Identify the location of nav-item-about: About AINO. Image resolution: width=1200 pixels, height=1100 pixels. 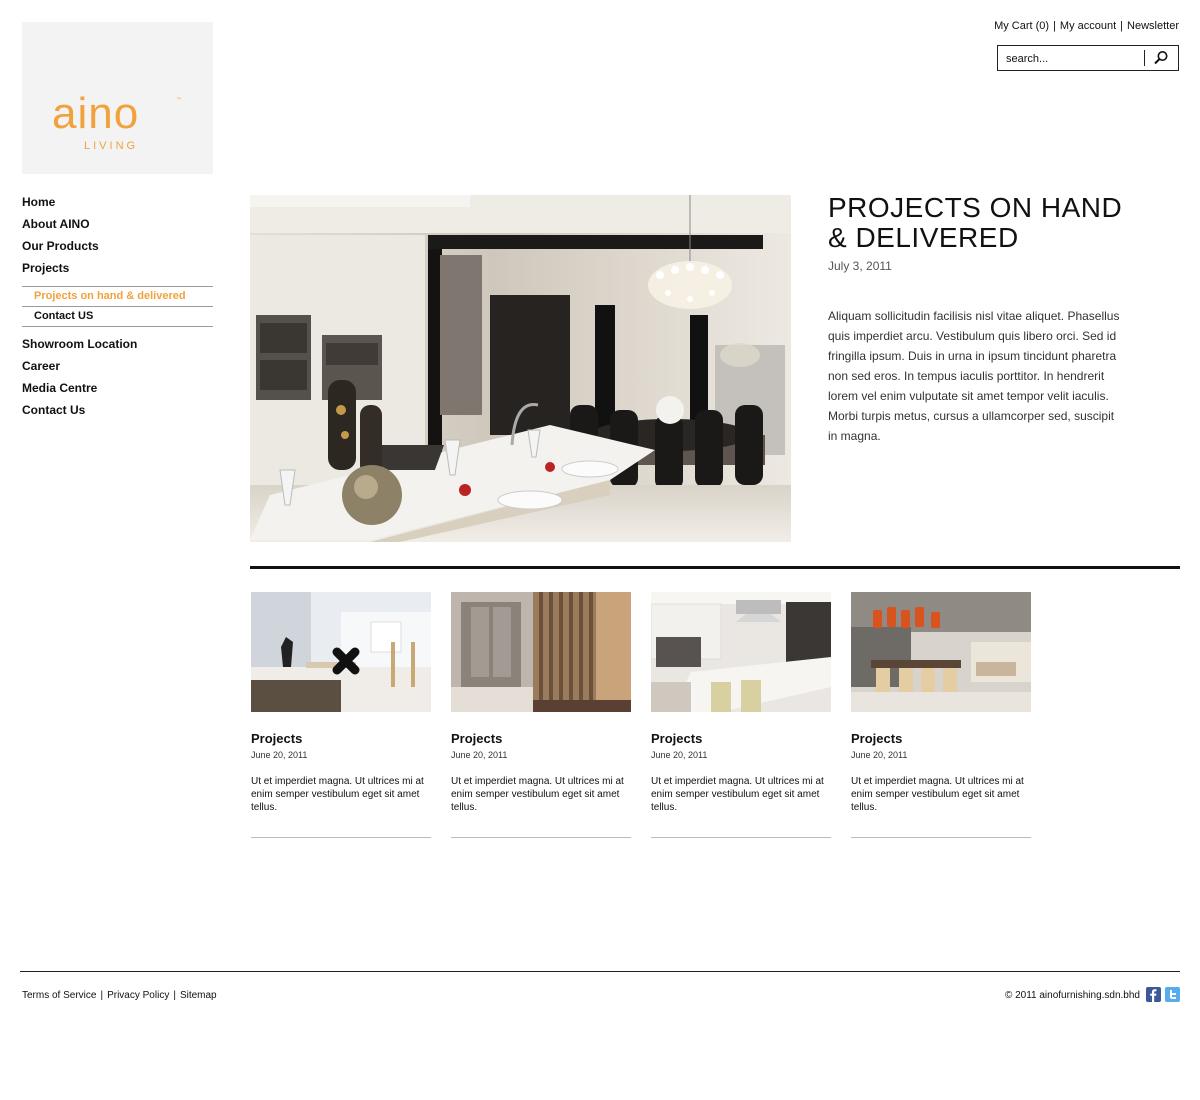
(117, 226).